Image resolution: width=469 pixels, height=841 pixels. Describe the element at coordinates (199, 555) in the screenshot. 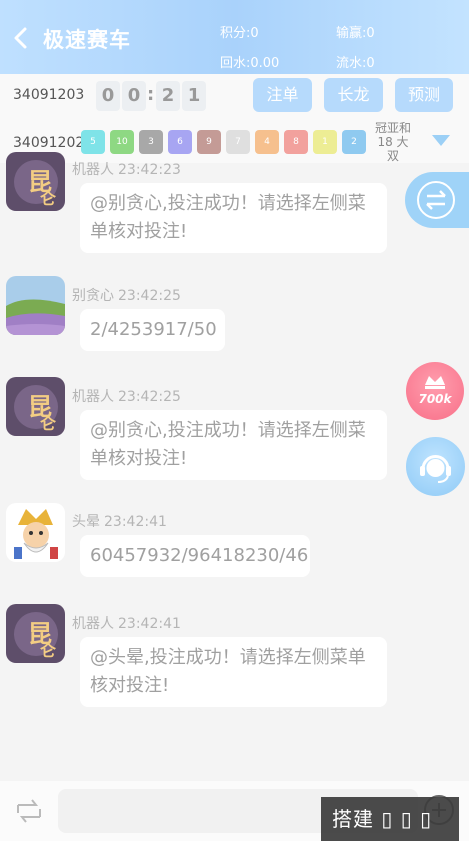

I see `message-text: 60457932/96418230/46` at that location.